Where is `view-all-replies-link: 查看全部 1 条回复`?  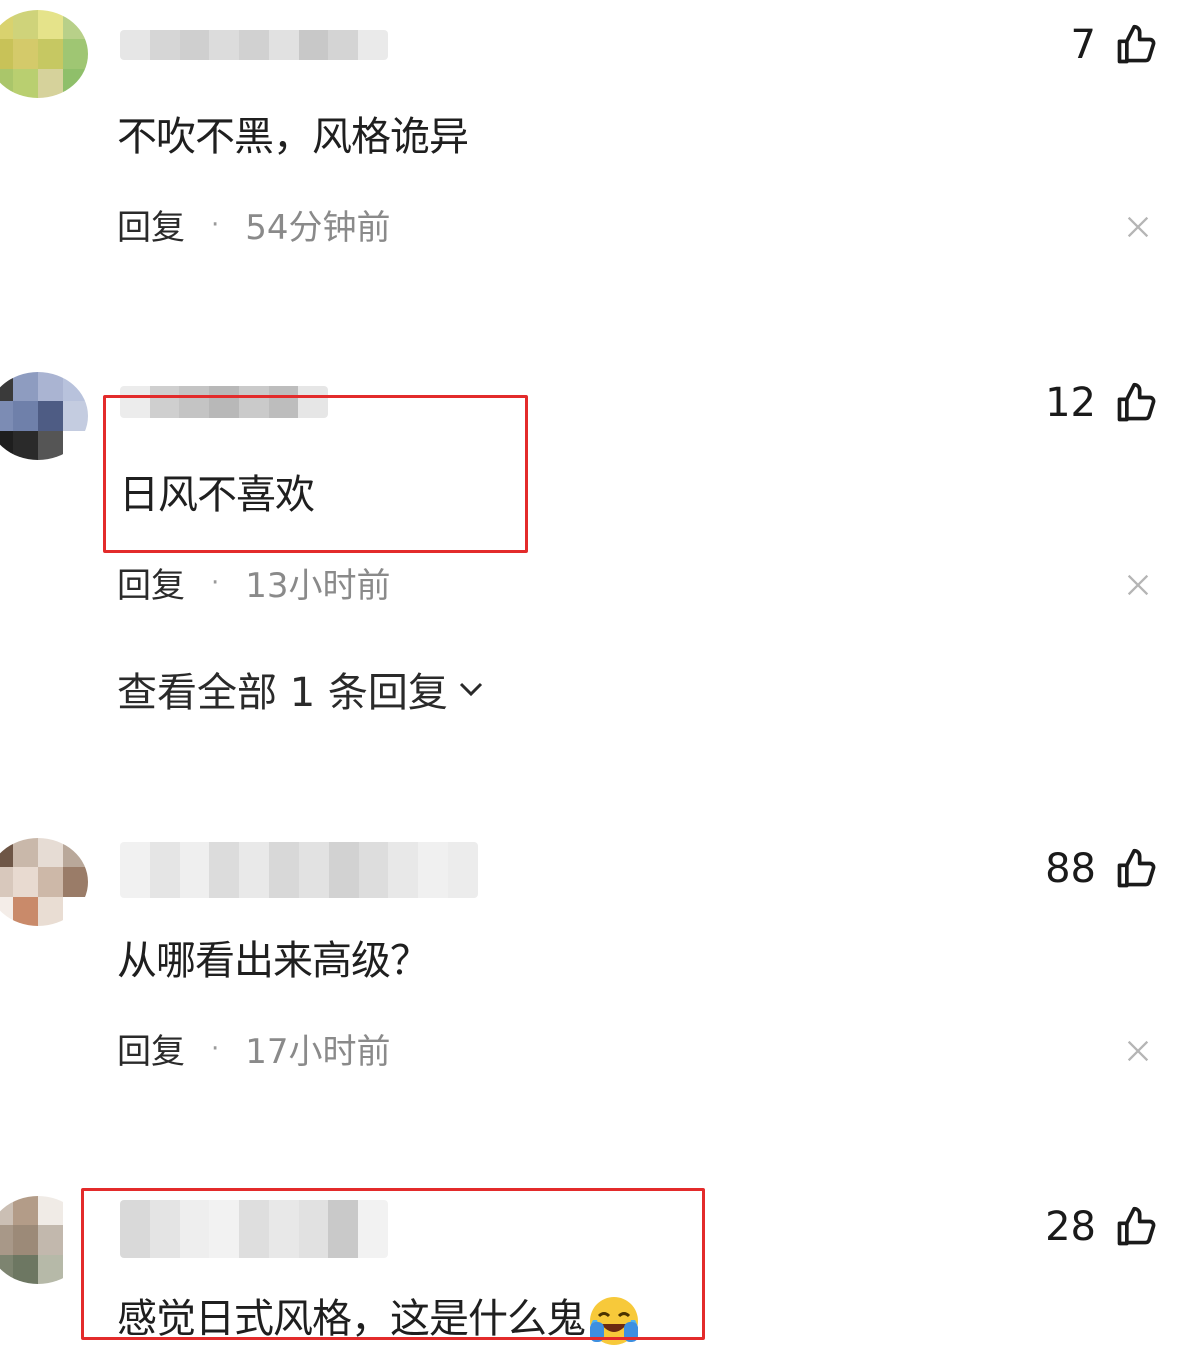 view-all-replies-link: 查看全部 1 条回复 is located at coordinates (301, 689).